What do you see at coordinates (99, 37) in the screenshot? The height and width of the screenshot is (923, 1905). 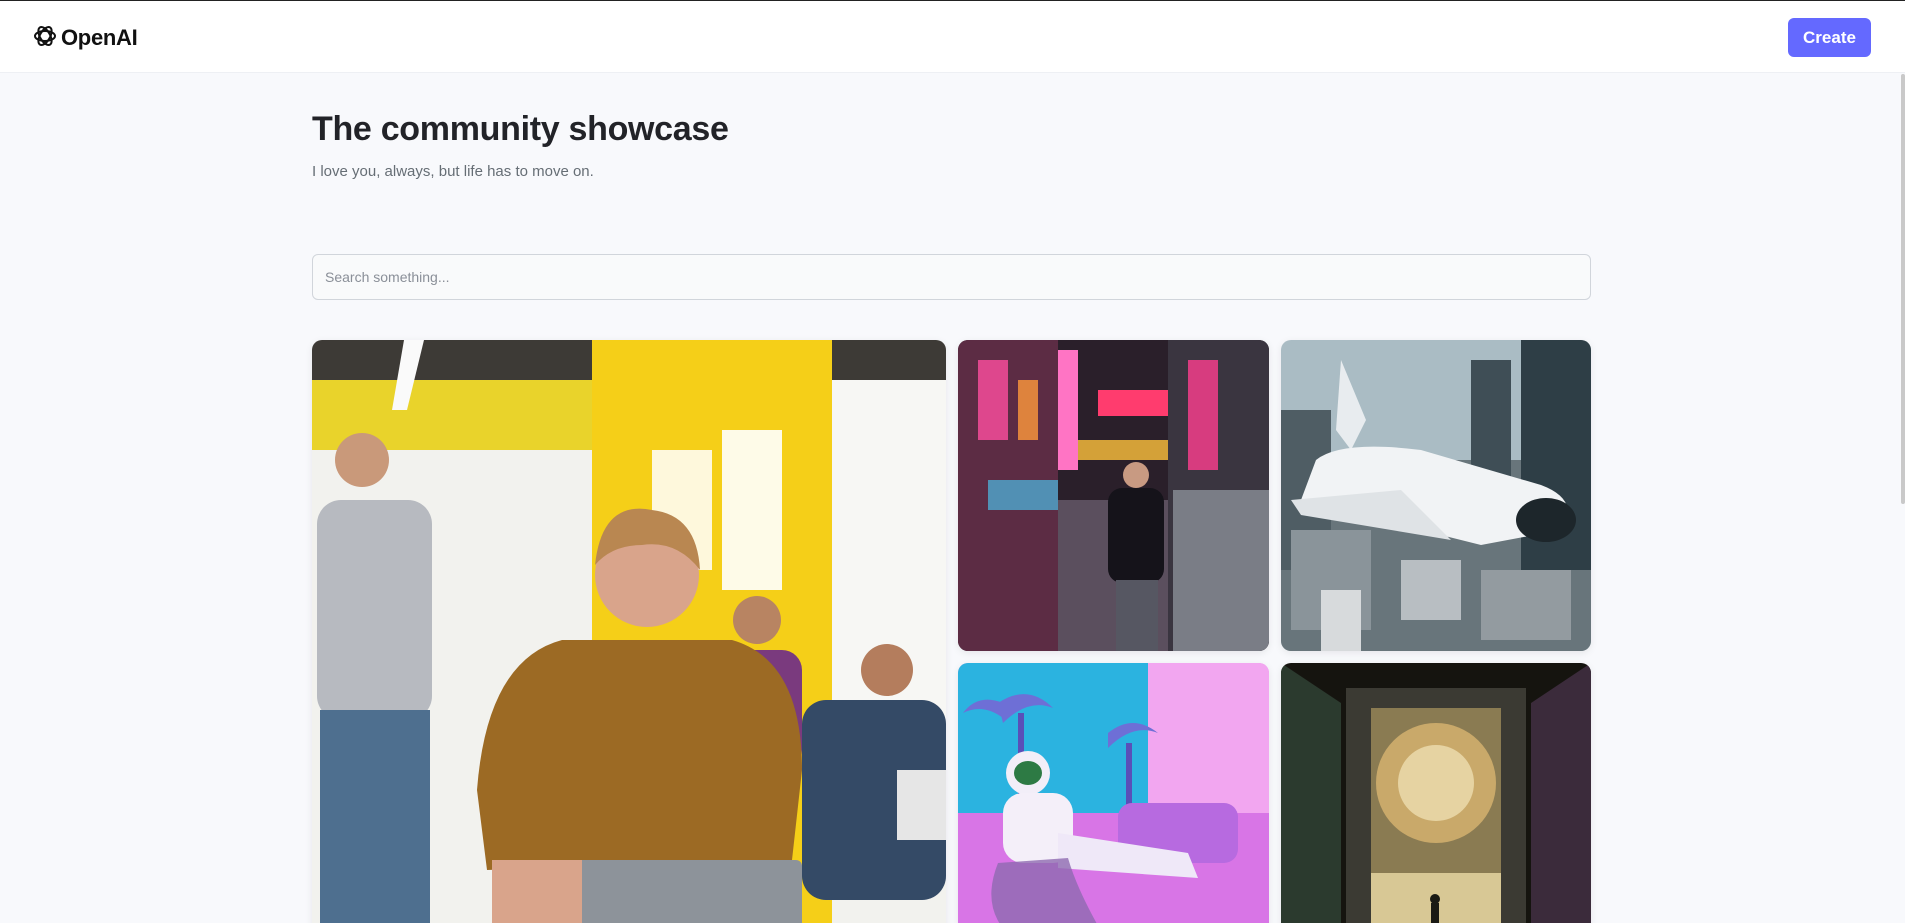 I see `logo-text: OpenAI` at bounding box center [99, 37].